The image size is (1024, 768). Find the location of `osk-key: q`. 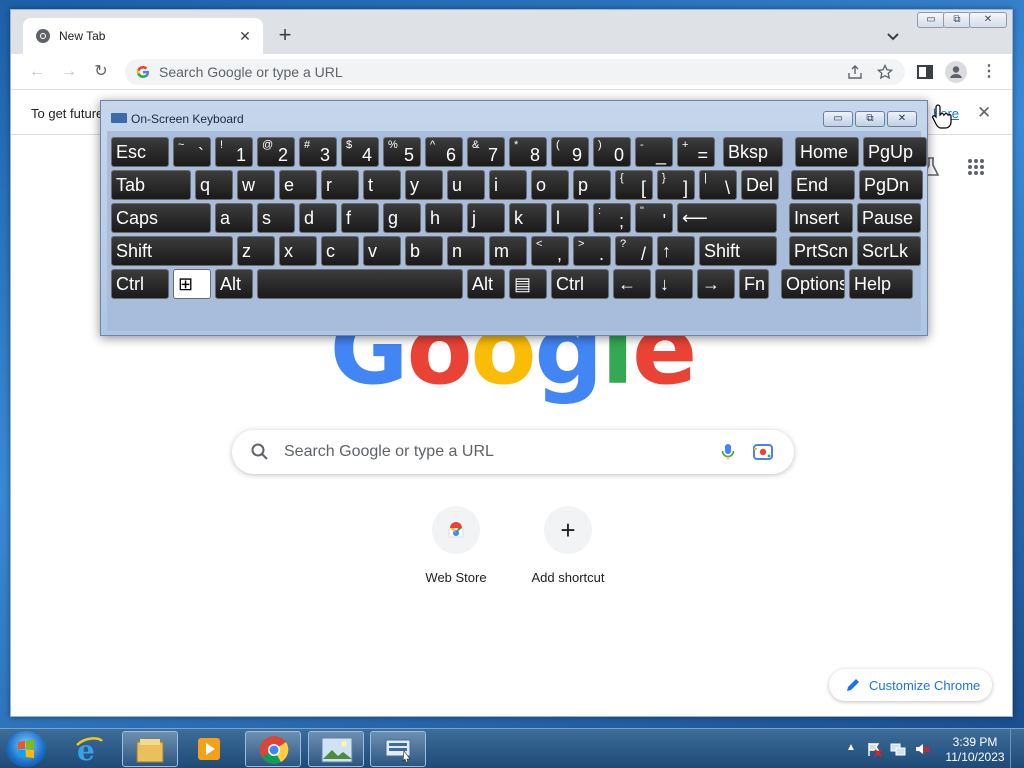

osk-key: q is located at coordinates (214, 185).